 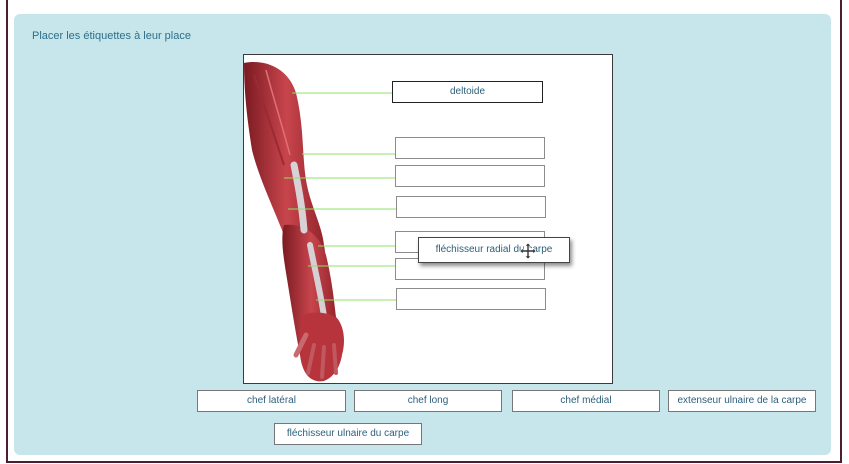 What do you see at coordinates (320, 222) in the screenshot?
I see `arm-muscle-illustration` at bounding box center [320, 222].